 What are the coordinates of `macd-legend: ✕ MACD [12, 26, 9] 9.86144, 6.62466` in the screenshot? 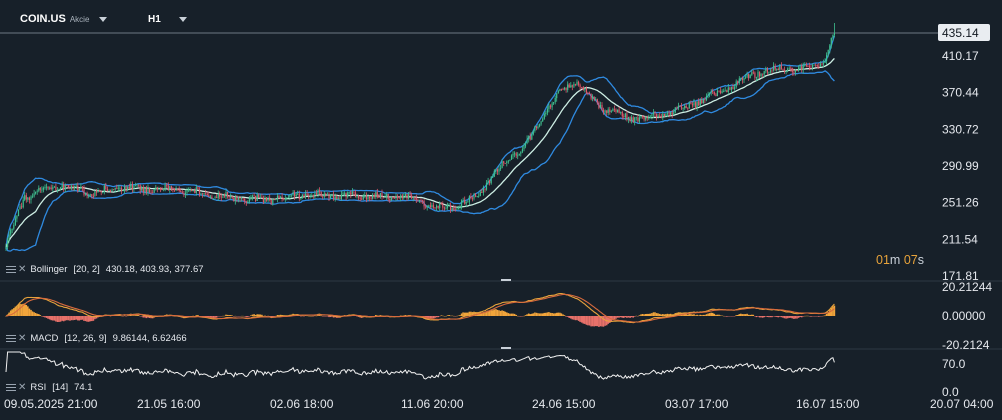 It's located at (96, 338).